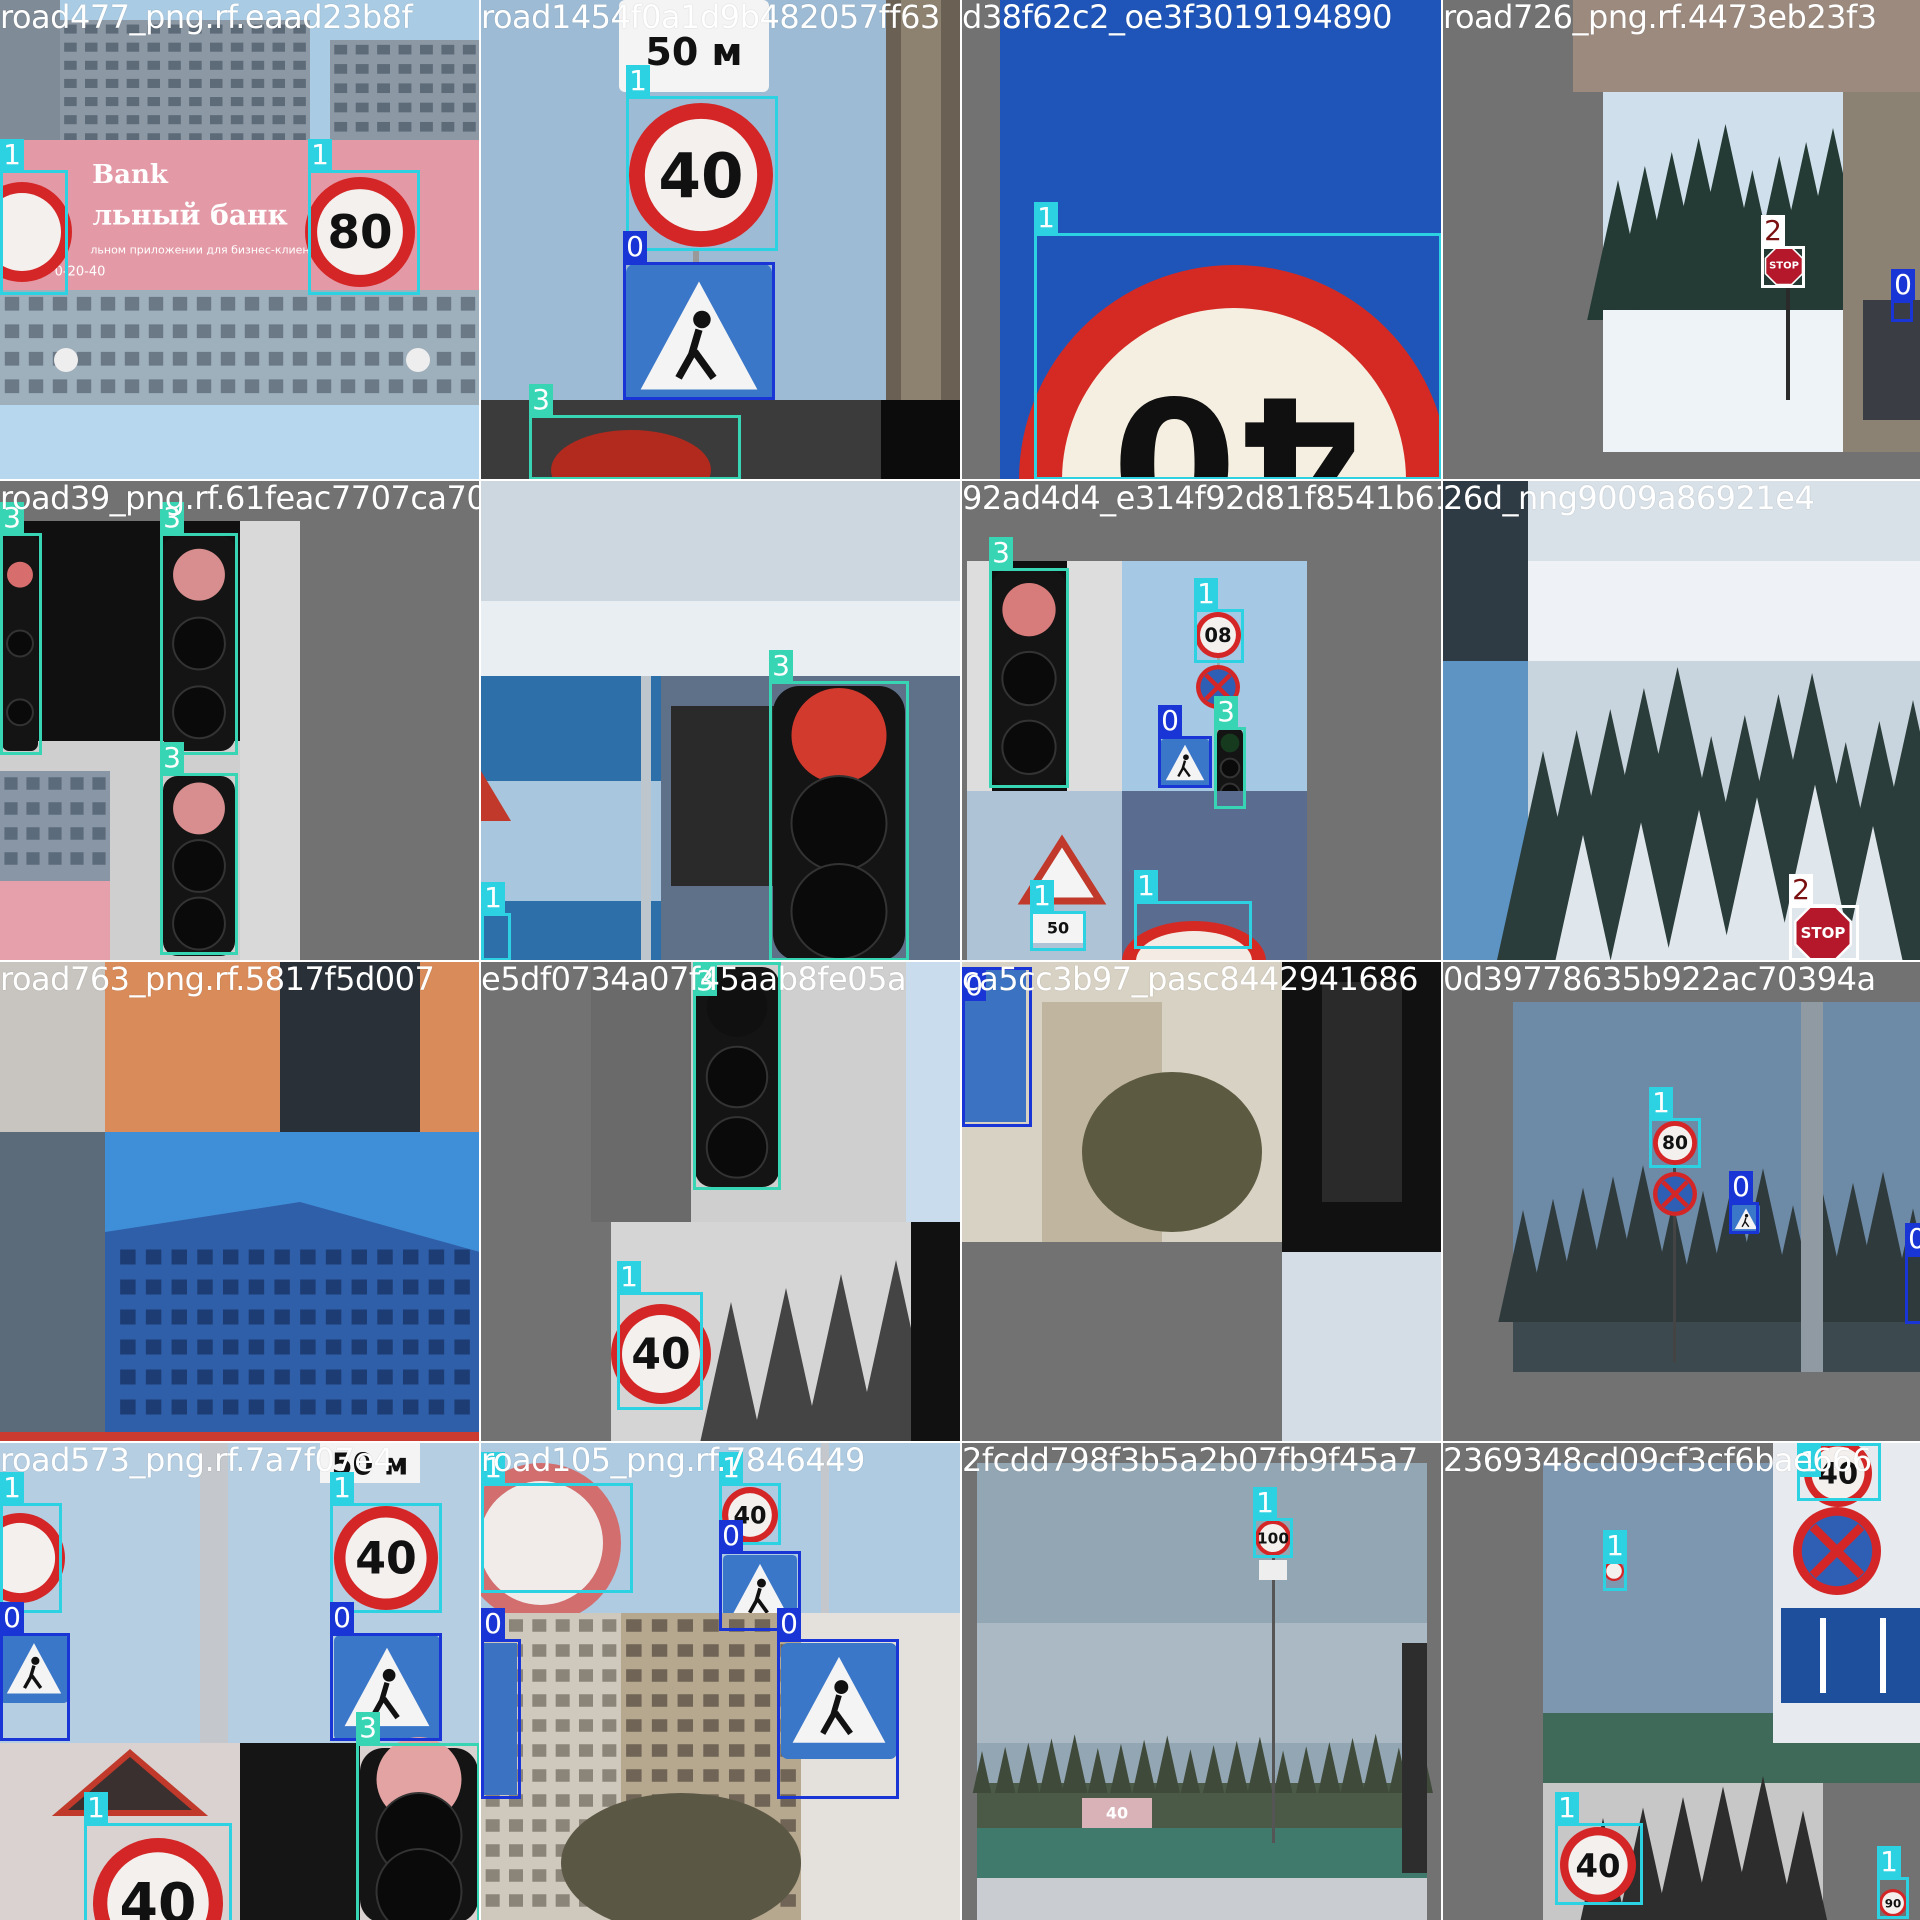  Describe the element at coordinates (1190, 980) in the screenshot. I see `tile-filename: ca5cc3b97_pasc8442941686` at that location.